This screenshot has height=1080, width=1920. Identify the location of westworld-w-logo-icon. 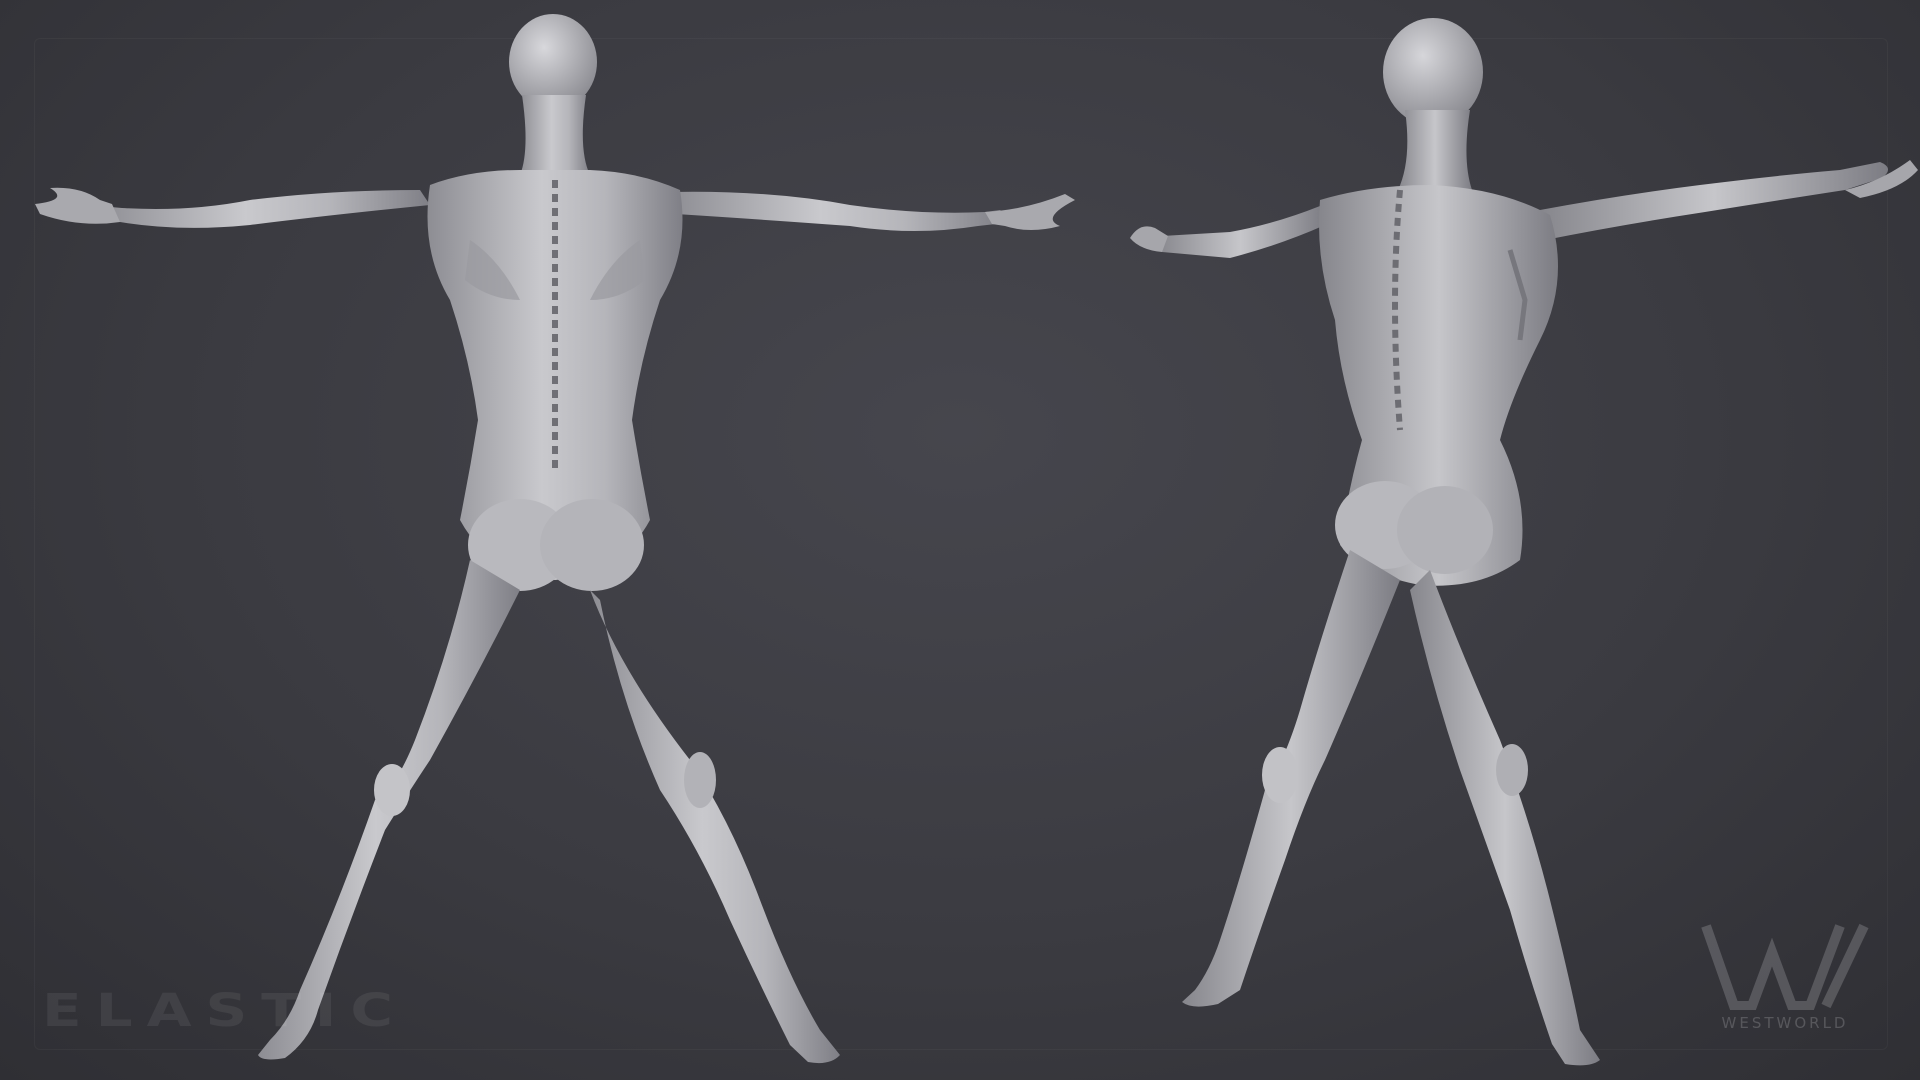
(1785, 966).